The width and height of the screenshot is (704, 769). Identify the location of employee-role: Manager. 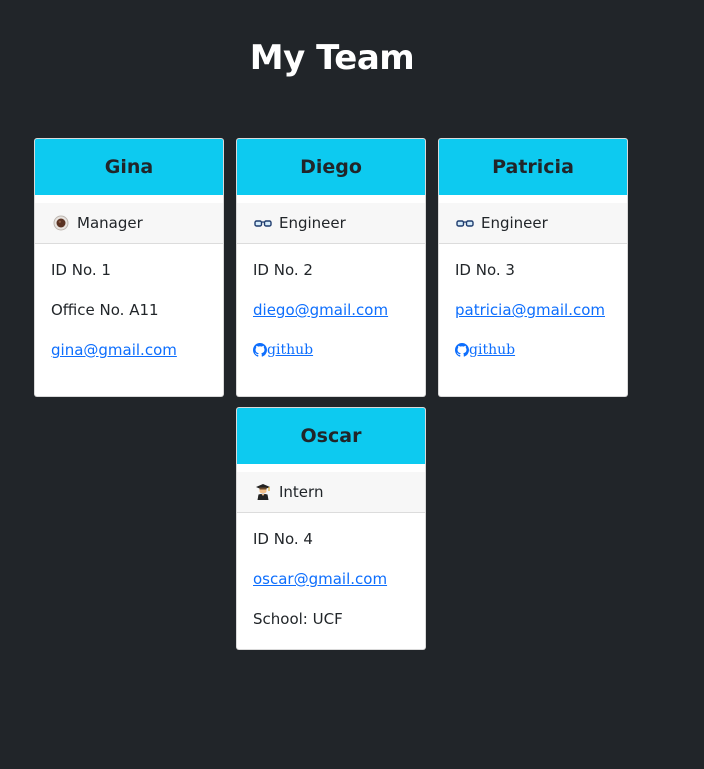
(129, 223).